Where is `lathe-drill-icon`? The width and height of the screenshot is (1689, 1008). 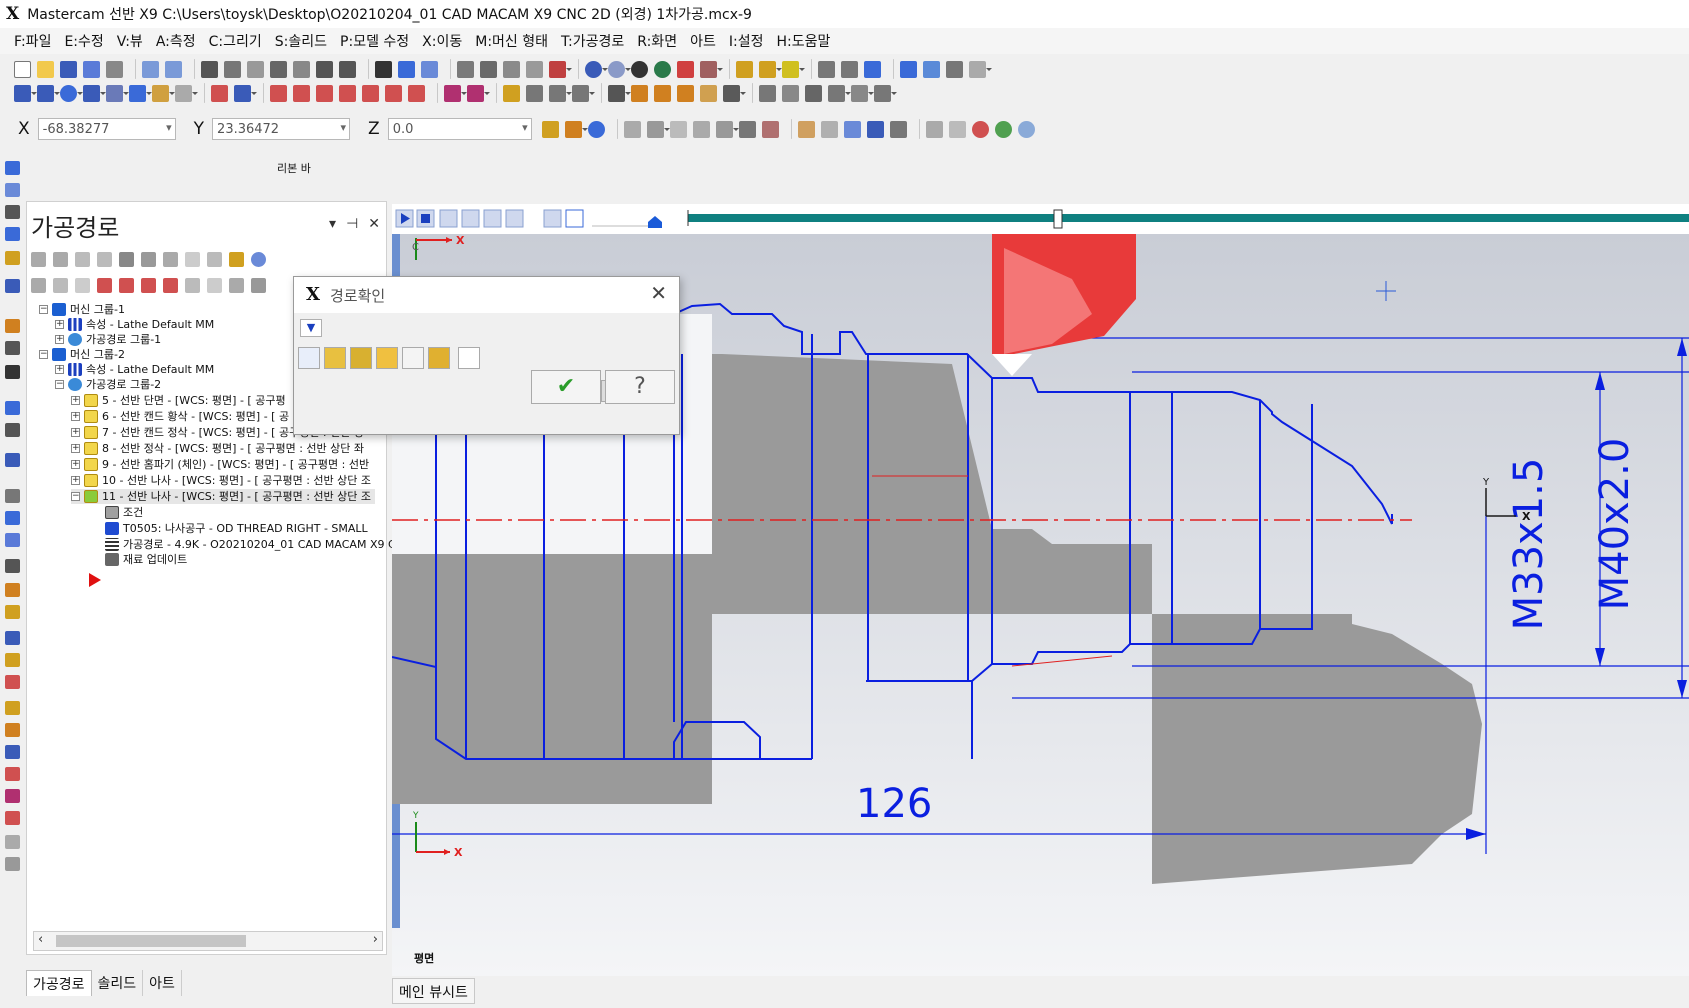
lathe-drill-icon is located at coordinates (12, 234).